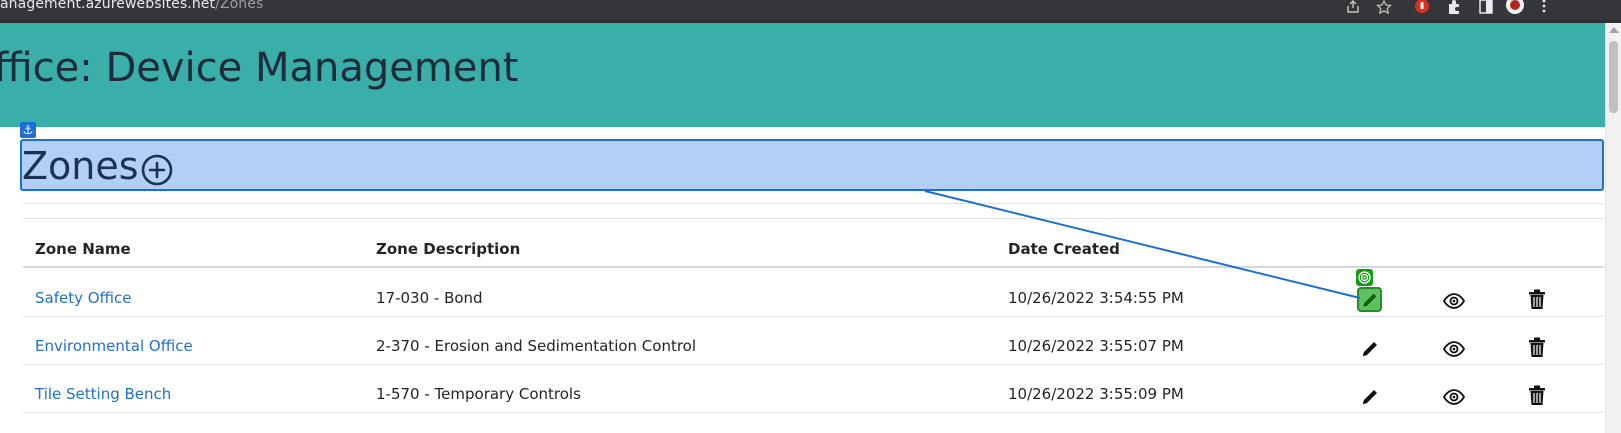  I want to click on zone-date-created: 10/26/2022 3:54:55 PM, so click(1096, 298).